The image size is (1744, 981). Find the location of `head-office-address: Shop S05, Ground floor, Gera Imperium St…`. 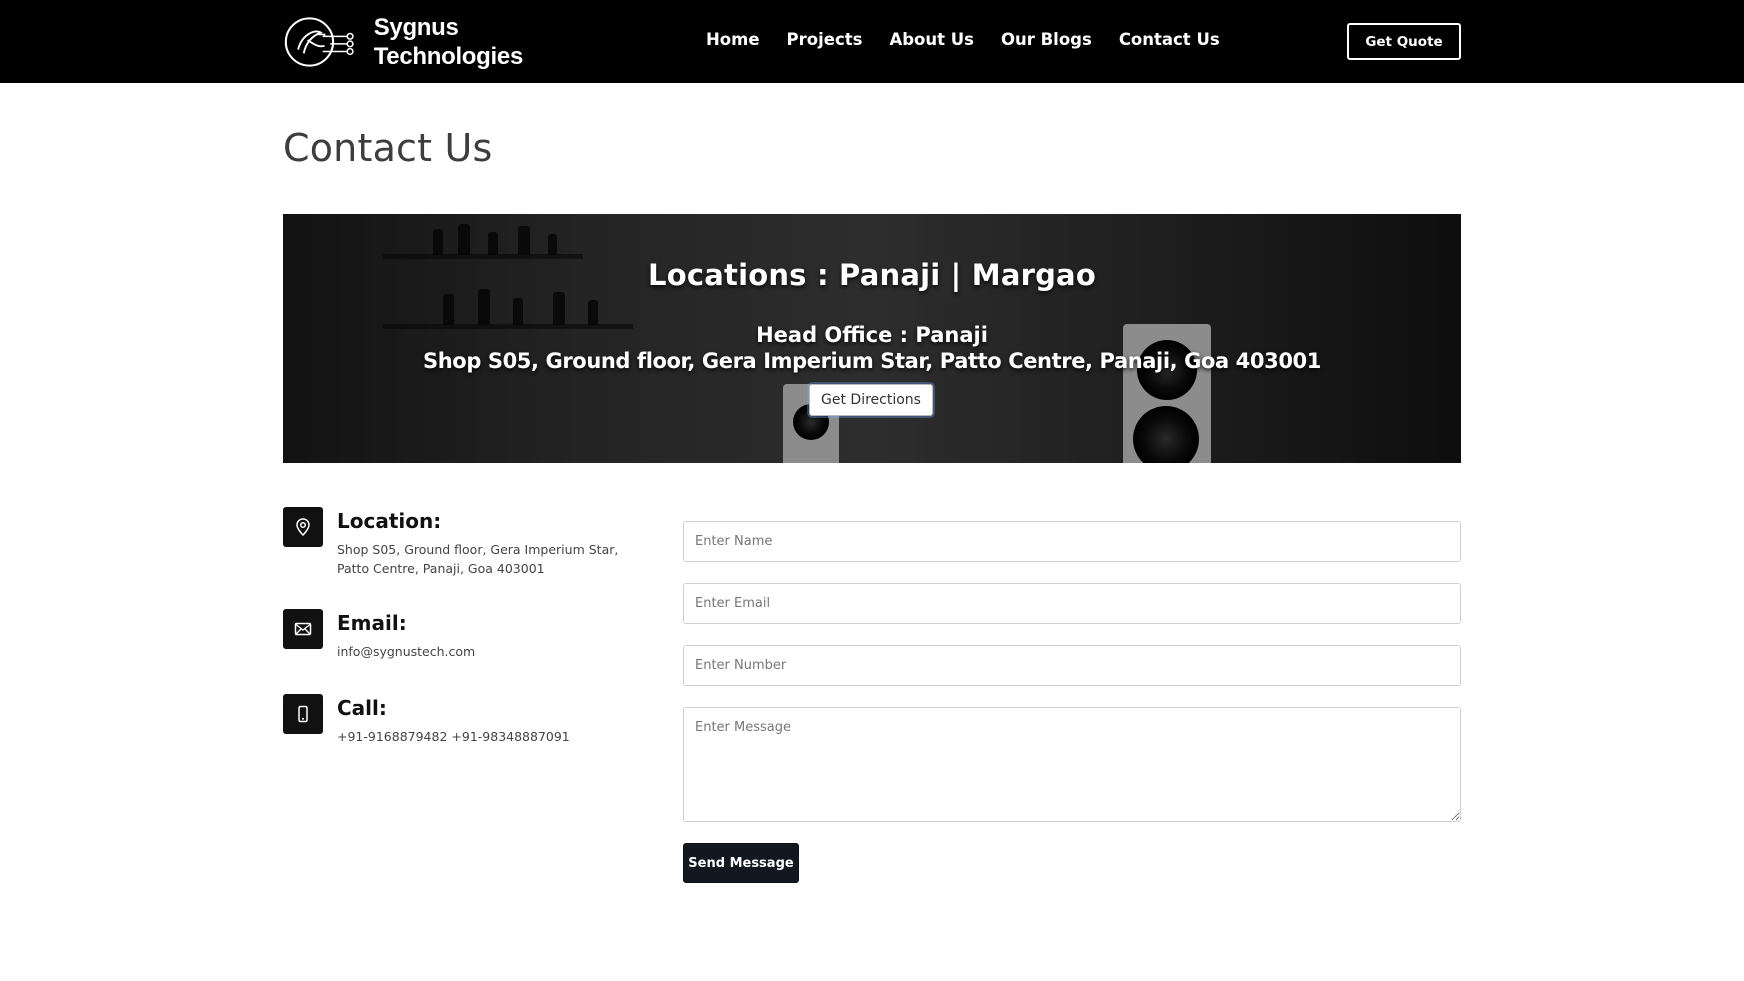

head-office-address: Shop S05, Ground floor, Gera Imperium St… is located at coordinates (872, 361).